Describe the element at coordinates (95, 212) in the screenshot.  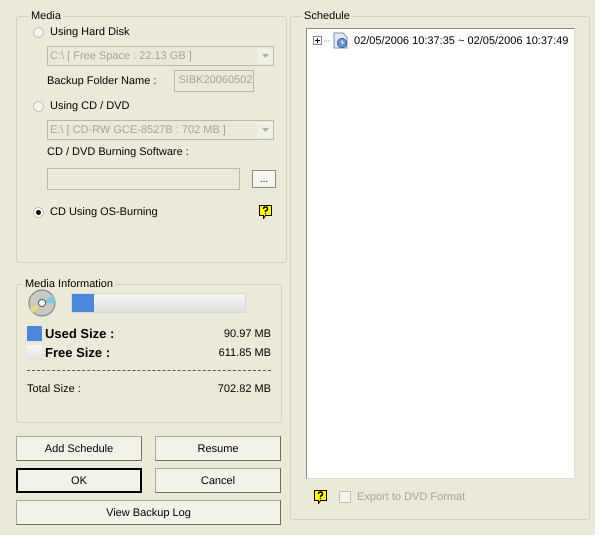
I see `radio-button: CD Using OS-Burning` at that location.